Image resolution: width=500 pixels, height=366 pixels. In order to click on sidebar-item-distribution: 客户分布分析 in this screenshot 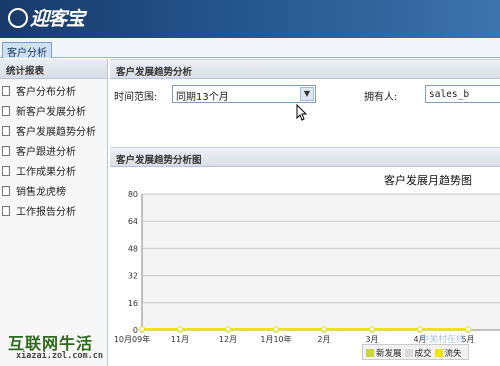, I will do `click(53, 89)`.